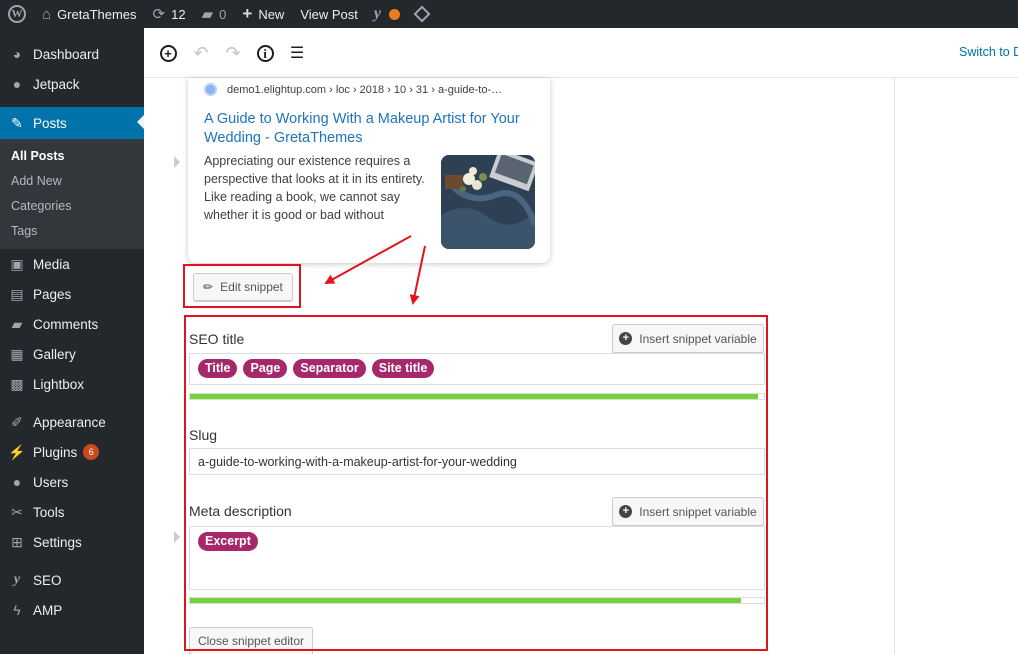 The width and height of the screenshot is (1018, 654). Describe the element at coordinates (72, 230) in the screenshot. I see `submenu-tags: Tags` at that location.